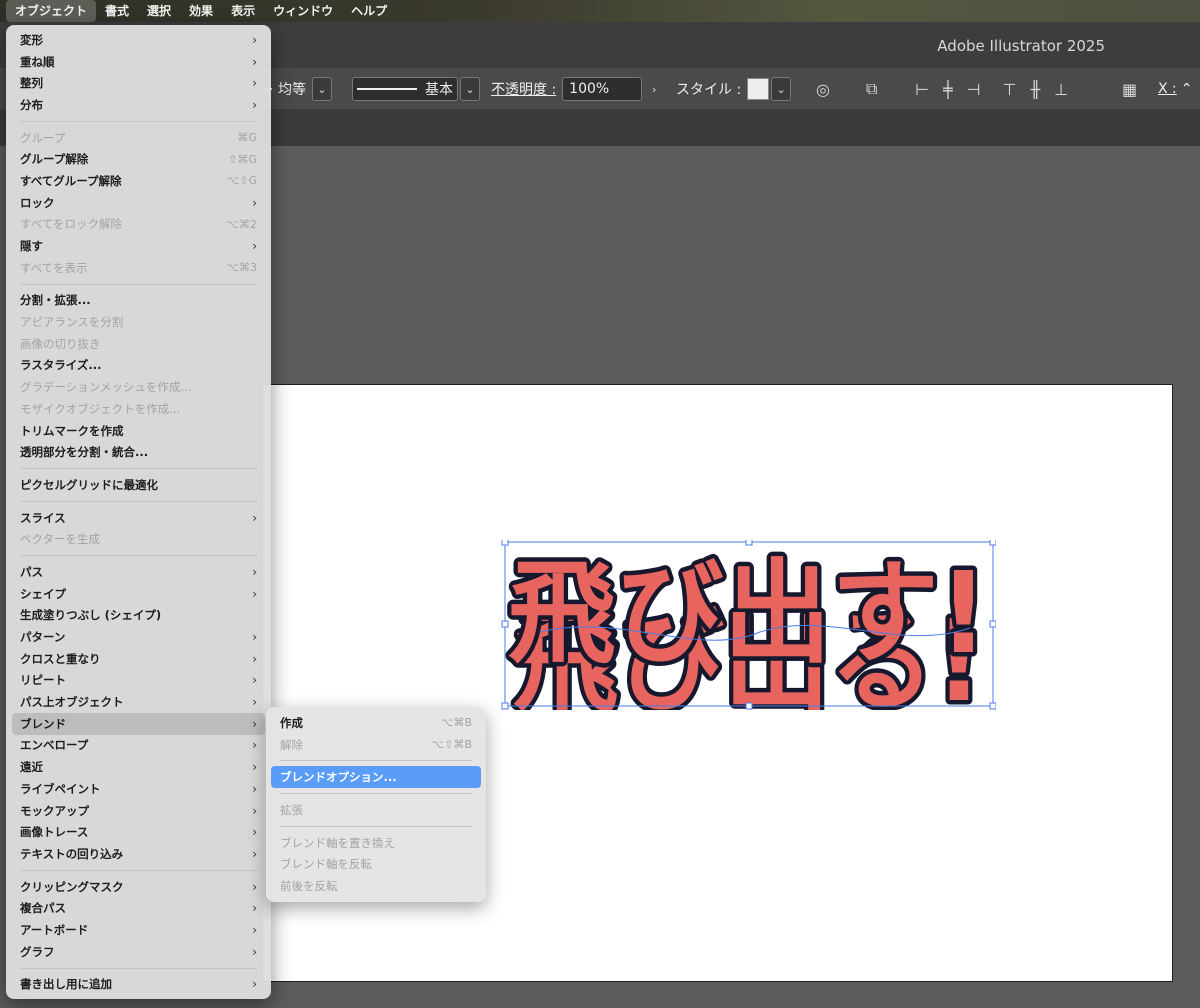  Describe the element at coordinates (974, 89) in the screenshot. I see `align-right-icon: ⊣` at that location.